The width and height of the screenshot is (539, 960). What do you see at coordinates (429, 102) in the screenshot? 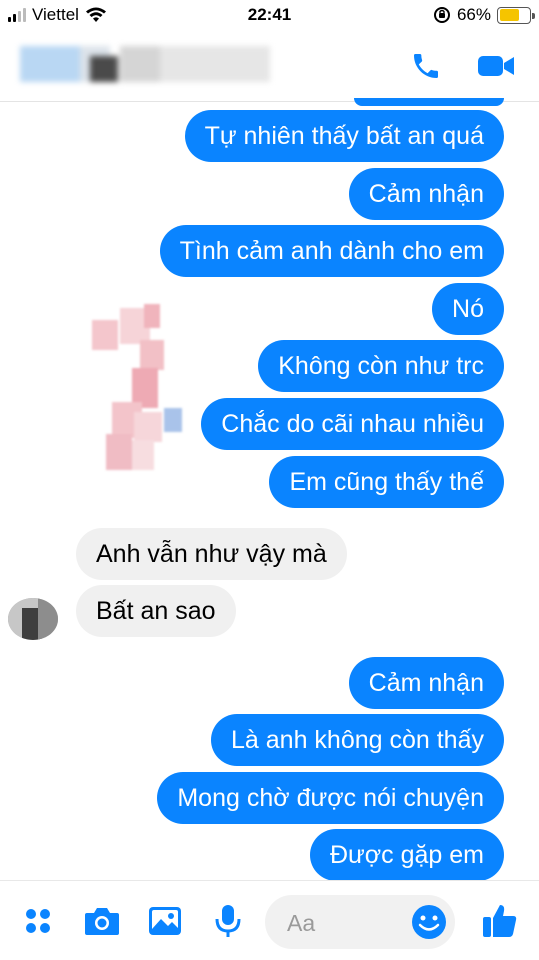
I see `previous-message-edge` at bounding box center [429, 102].